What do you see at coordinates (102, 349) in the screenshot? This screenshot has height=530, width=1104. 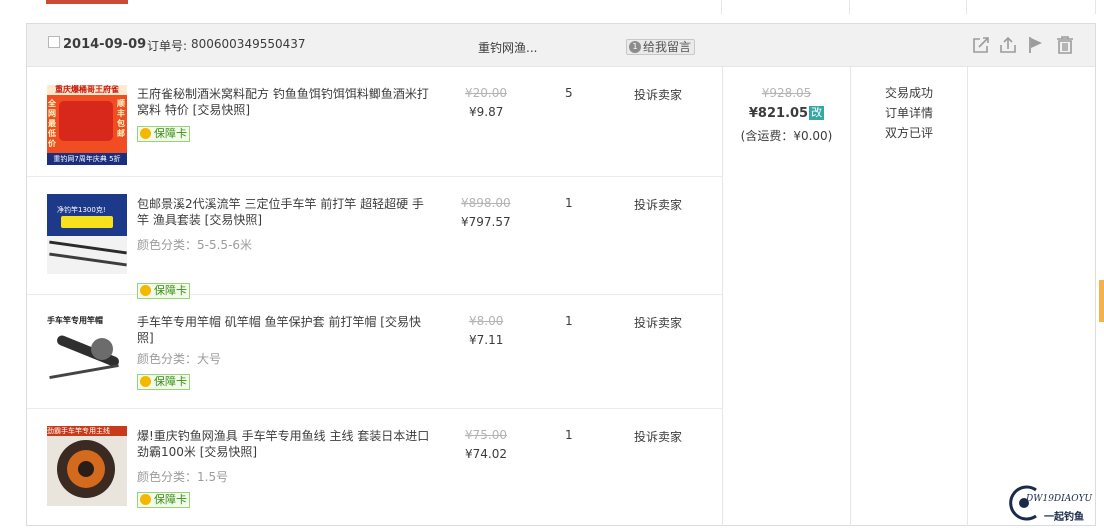 I see `thumb-cap-graphic` at bounding box center [102, 349].